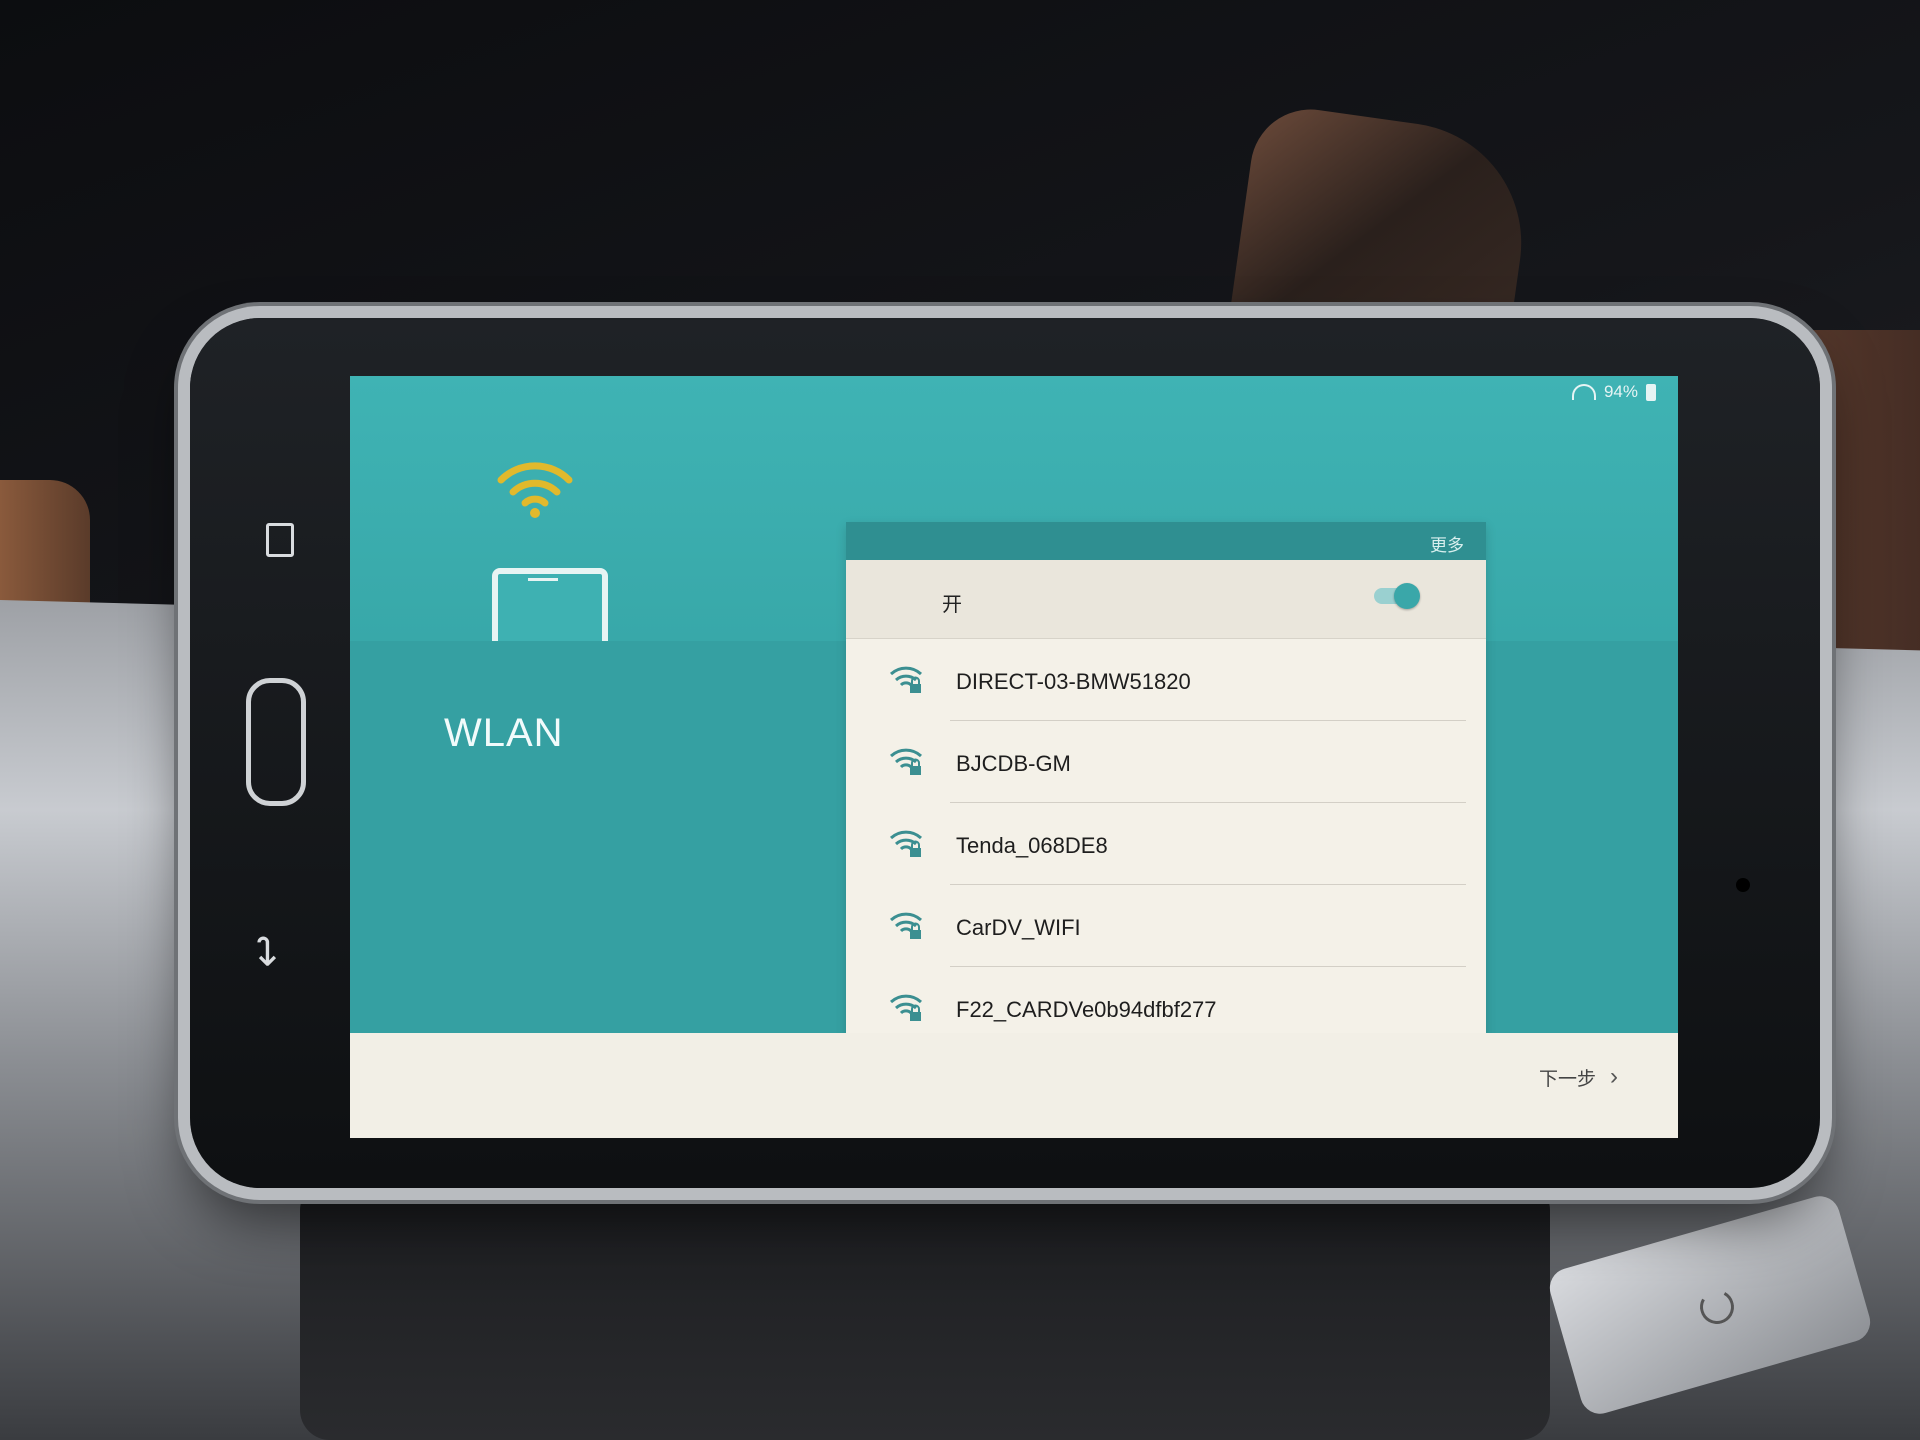 The image size is (1920, 1440). Describe the element at coordinates (1743, 885) in the screenshot. I see `camera-icon` at that location.